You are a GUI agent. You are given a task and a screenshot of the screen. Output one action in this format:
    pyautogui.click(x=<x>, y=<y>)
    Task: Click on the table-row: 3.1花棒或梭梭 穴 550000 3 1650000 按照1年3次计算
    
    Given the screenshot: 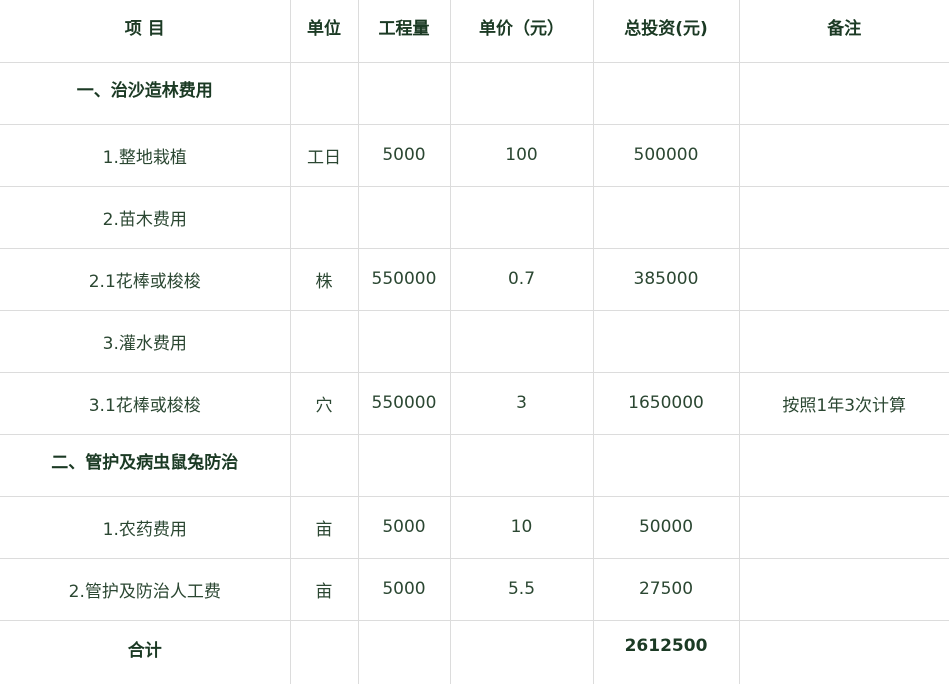 What is the action you would take?
    pyautogui.click(x=474, y=403)
    